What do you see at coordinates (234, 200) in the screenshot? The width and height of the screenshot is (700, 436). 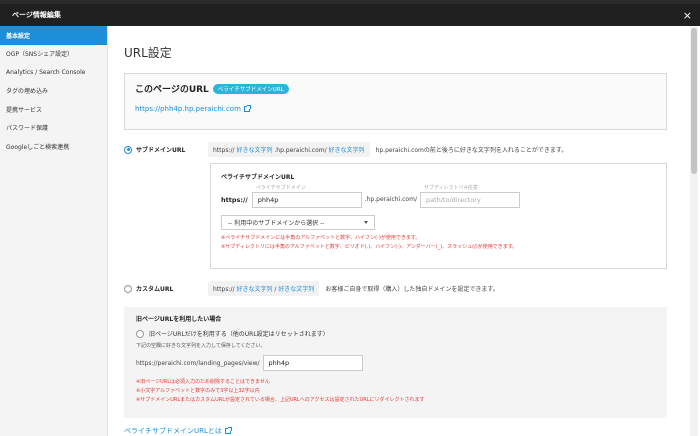 I see `https-prefix: https://` at bounding box center [234, 200].